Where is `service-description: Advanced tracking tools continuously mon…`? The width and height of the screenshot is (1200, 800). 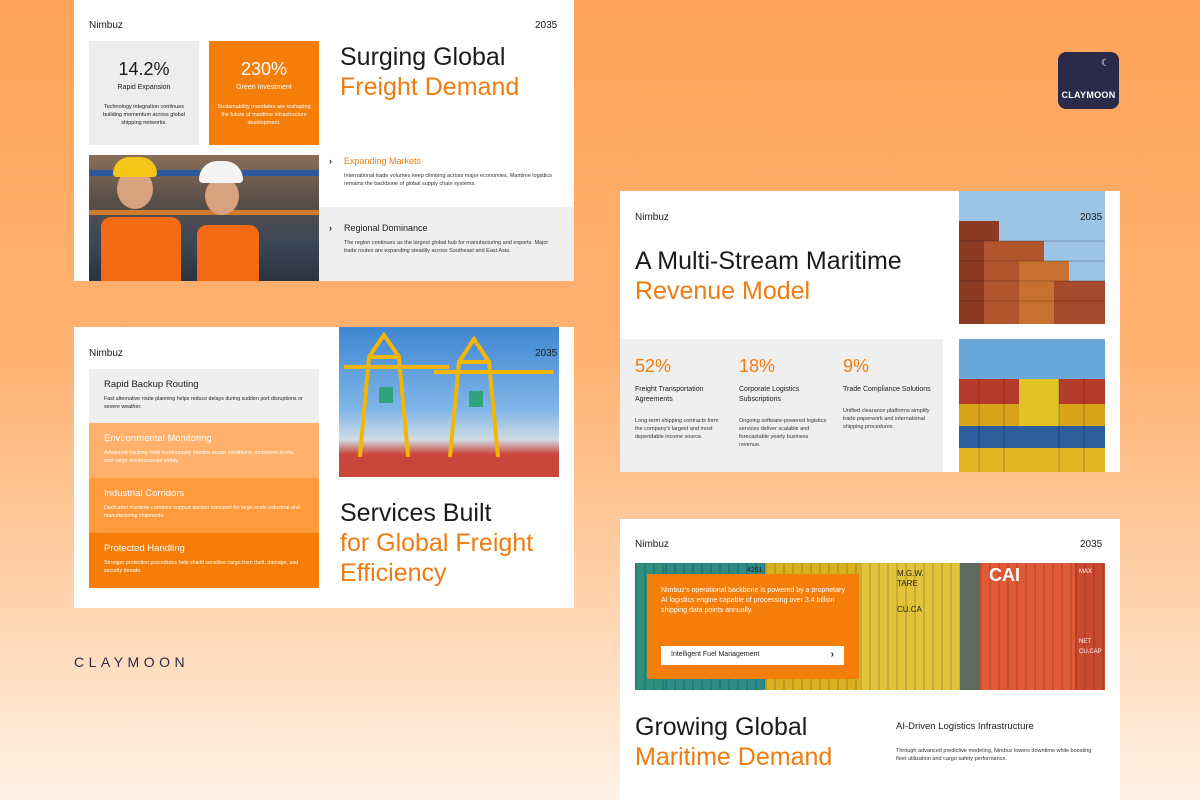
service-description: Advanced tracking tools continuously mon… is located at coordinates (199, 457).